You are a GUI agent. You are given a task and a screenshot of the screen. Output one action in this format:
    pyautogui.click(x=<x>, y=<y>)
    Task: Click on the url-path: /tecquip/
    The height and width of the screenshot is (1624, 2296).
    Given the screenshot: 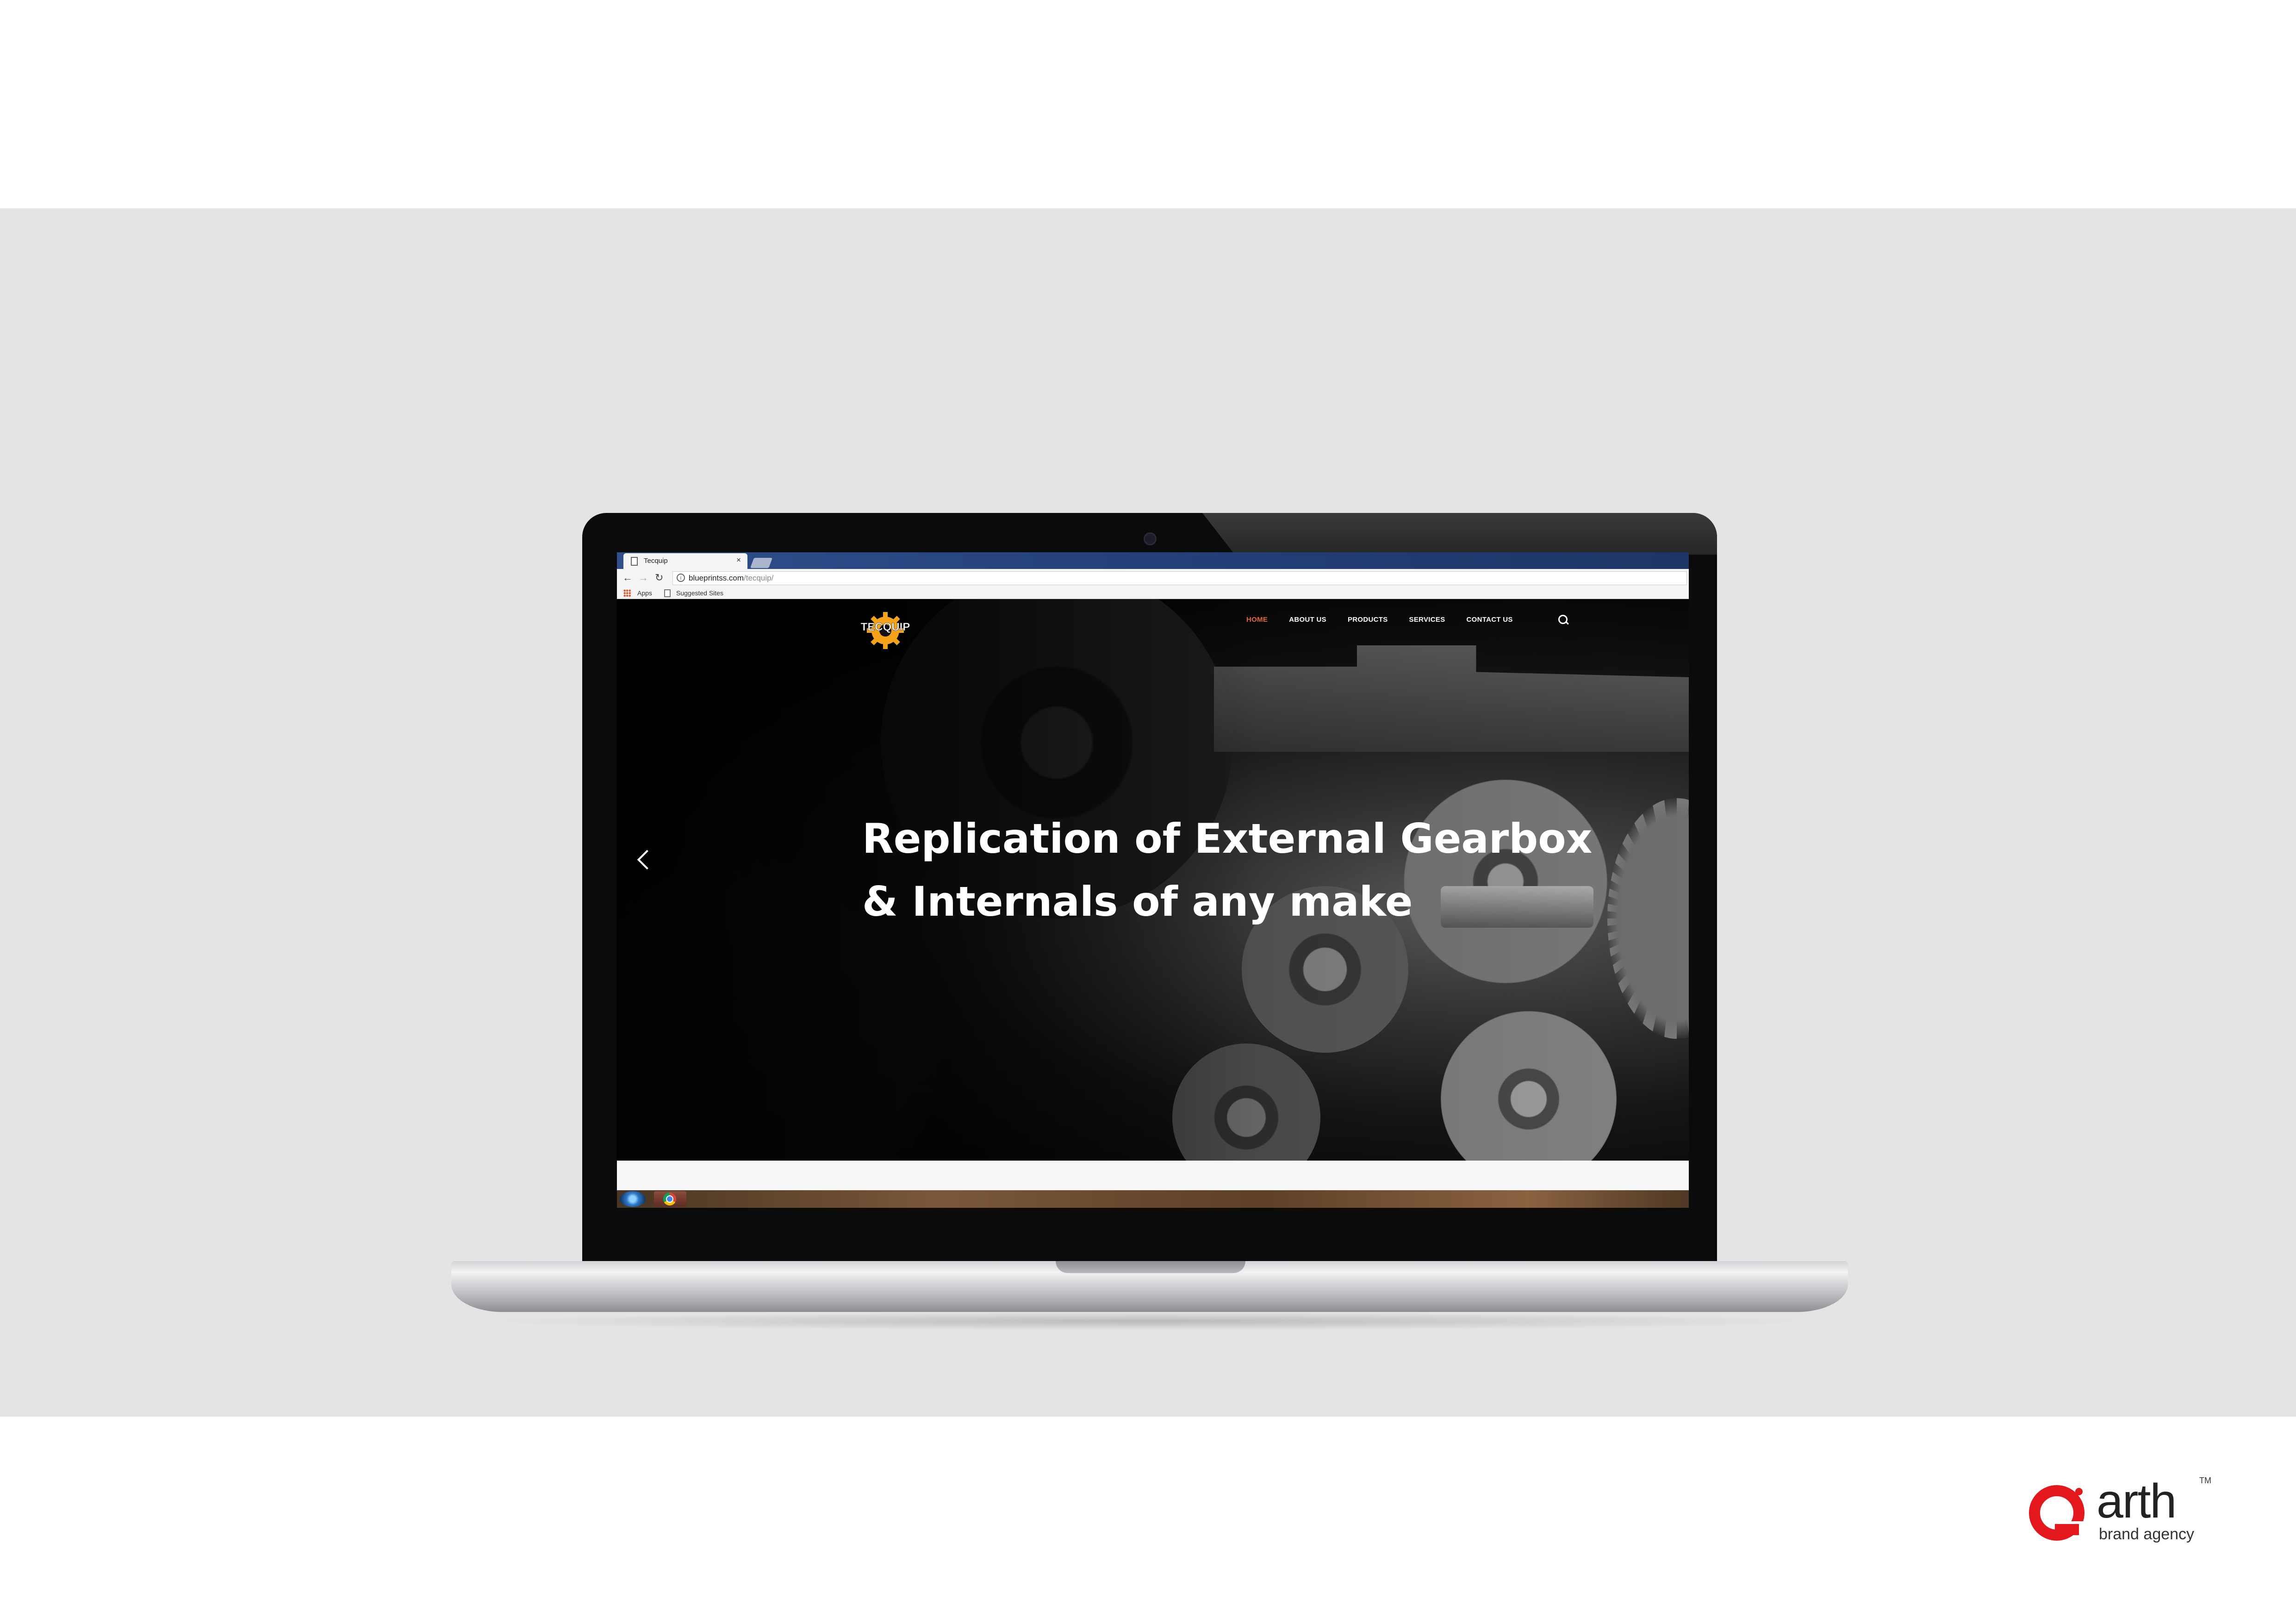 What is the action you would take?
    pyautogui.click(x=759, y=578)
    